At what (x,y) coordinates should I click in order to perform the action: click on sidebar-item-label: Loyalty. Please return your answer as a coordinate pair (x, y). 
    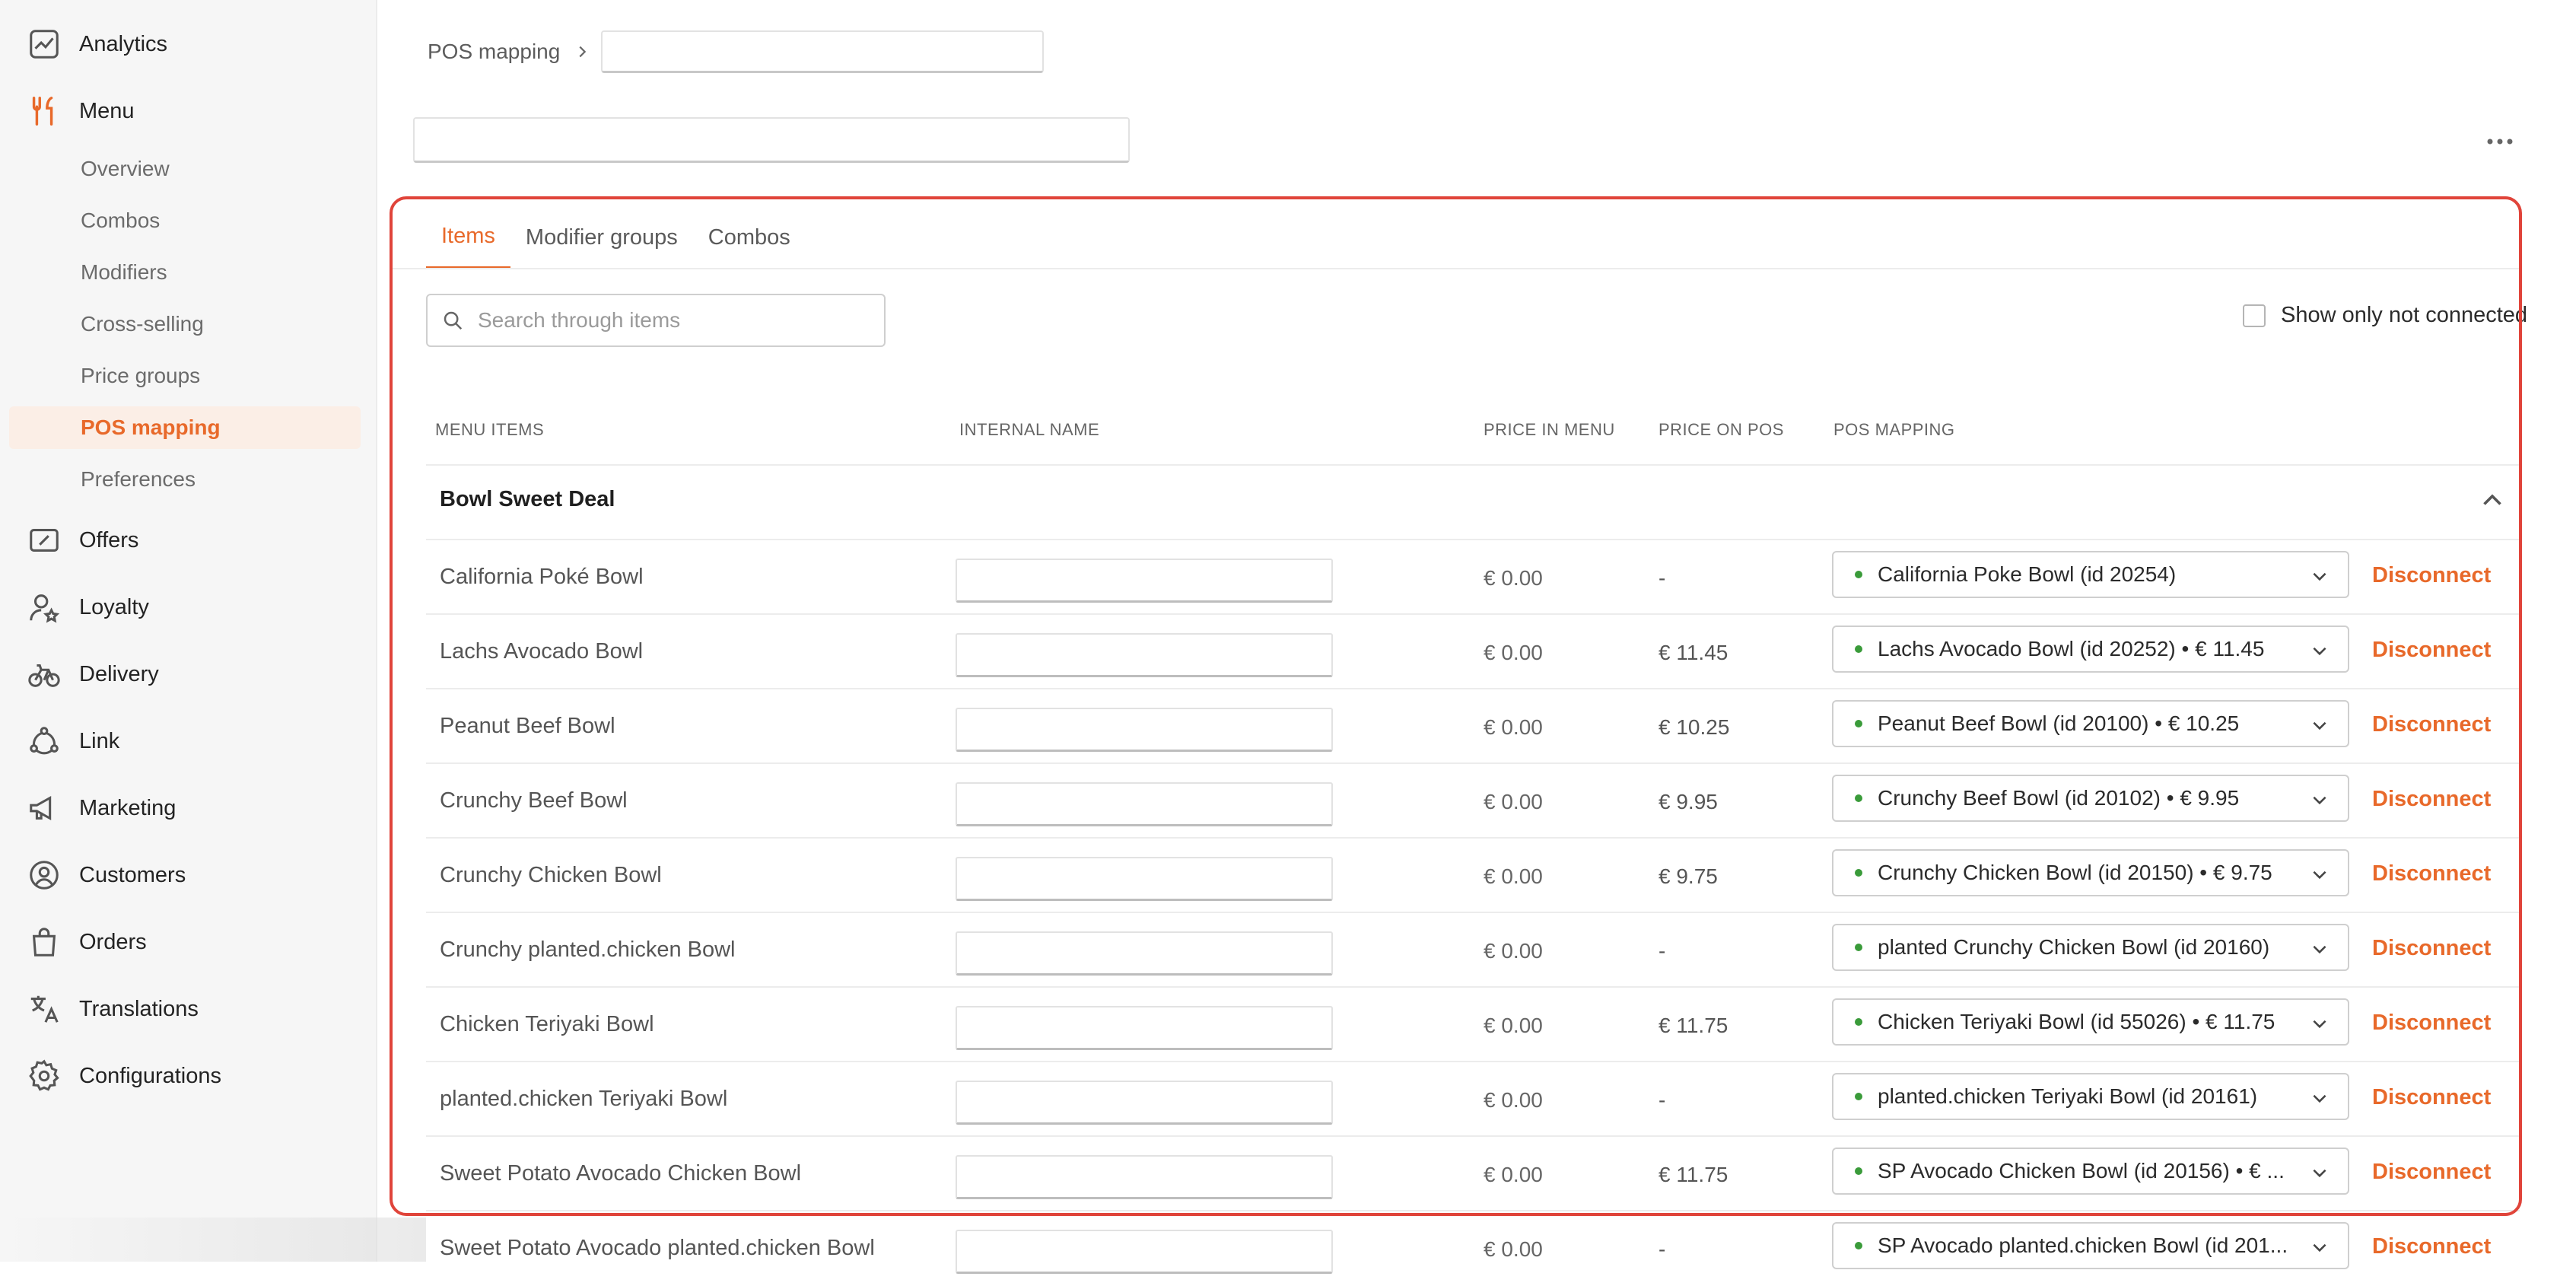
    Looking at the image, I should click on (114, 606).